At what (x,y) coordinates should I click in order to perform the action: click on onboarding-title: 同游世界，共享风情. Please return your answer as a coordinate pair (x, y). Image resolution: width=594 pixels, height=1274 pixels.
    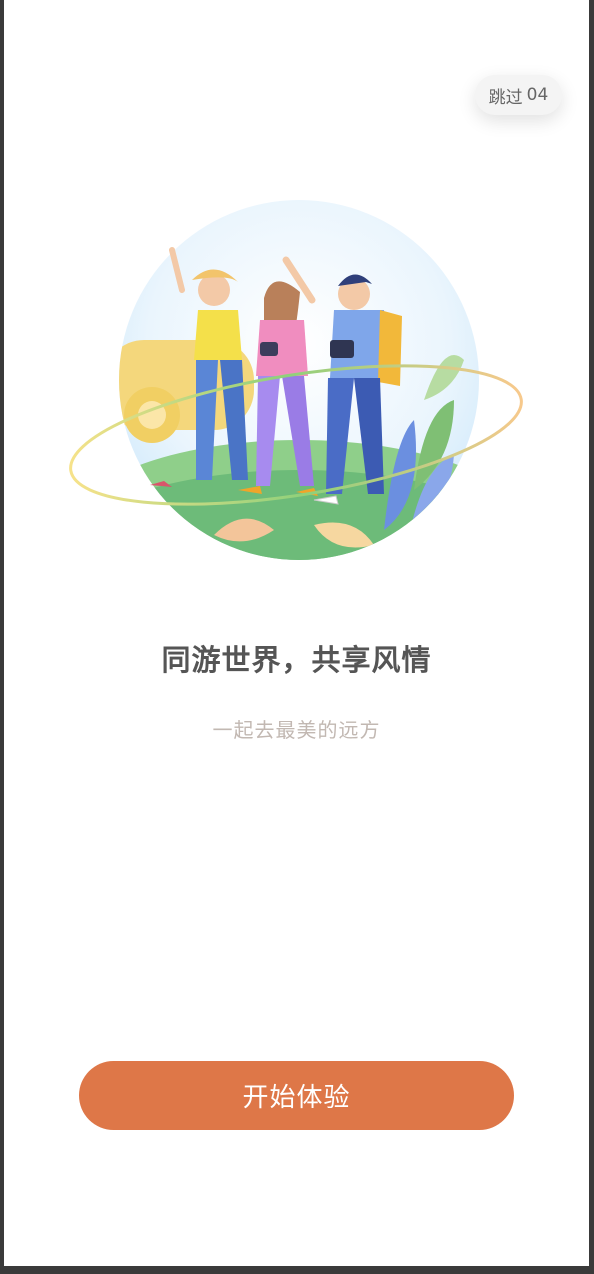
    Looking at the image, I should click on (296, 660).